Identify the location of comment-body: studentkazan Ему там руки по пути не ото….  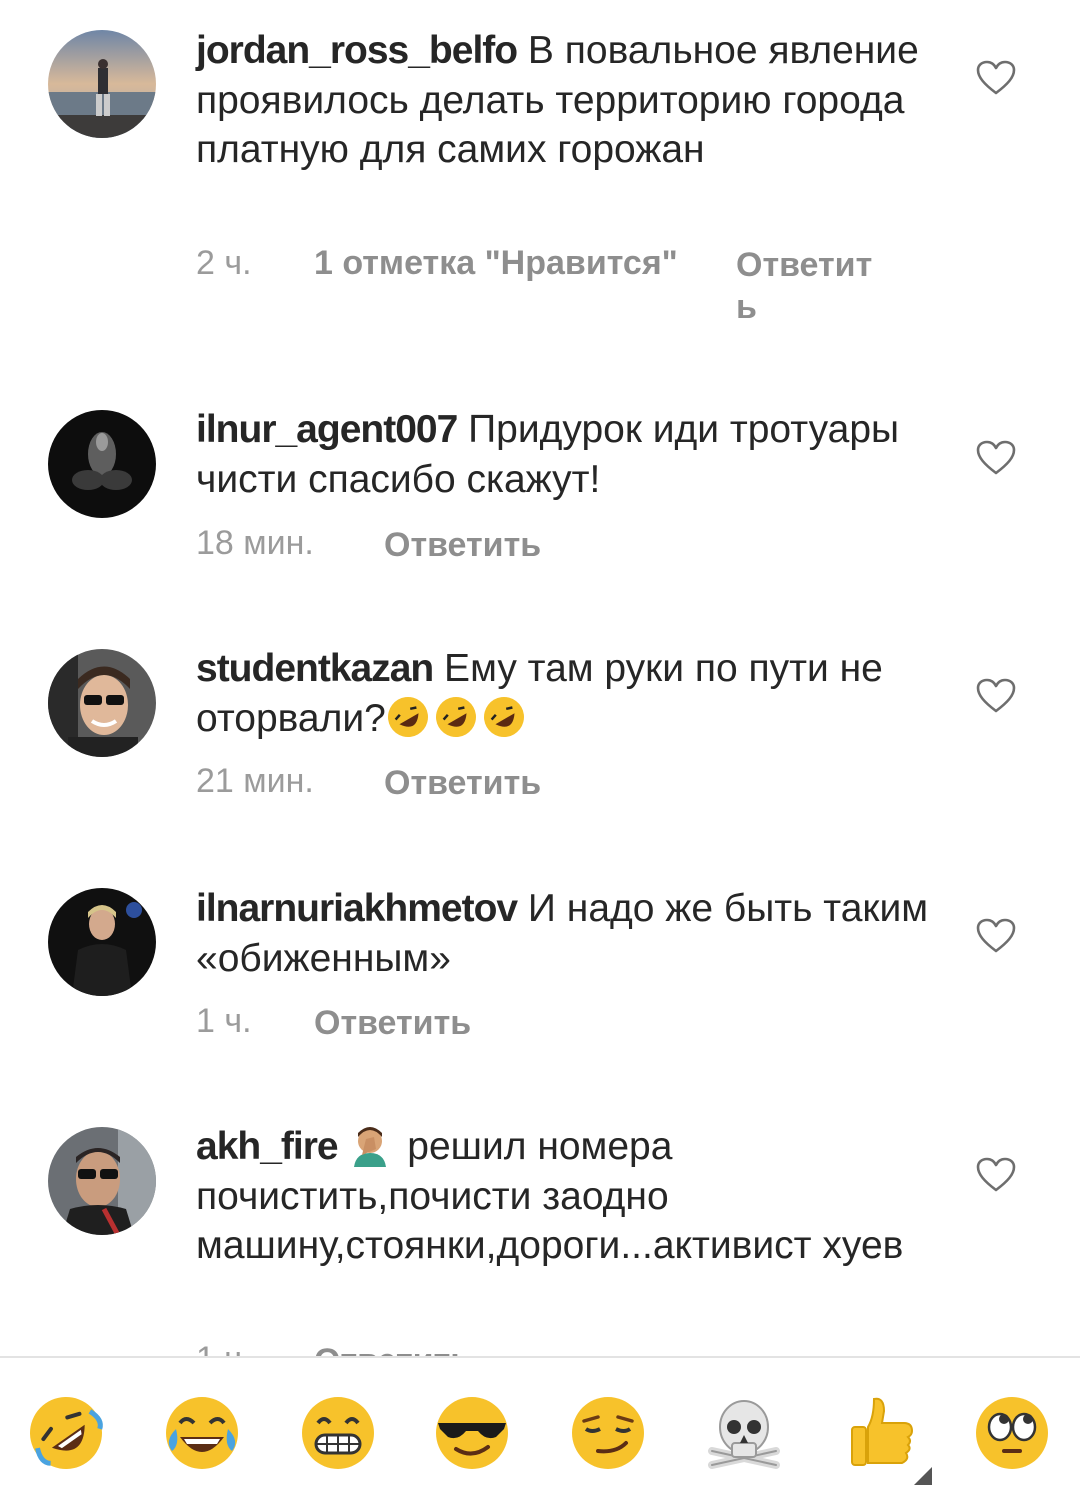
(568, 693).